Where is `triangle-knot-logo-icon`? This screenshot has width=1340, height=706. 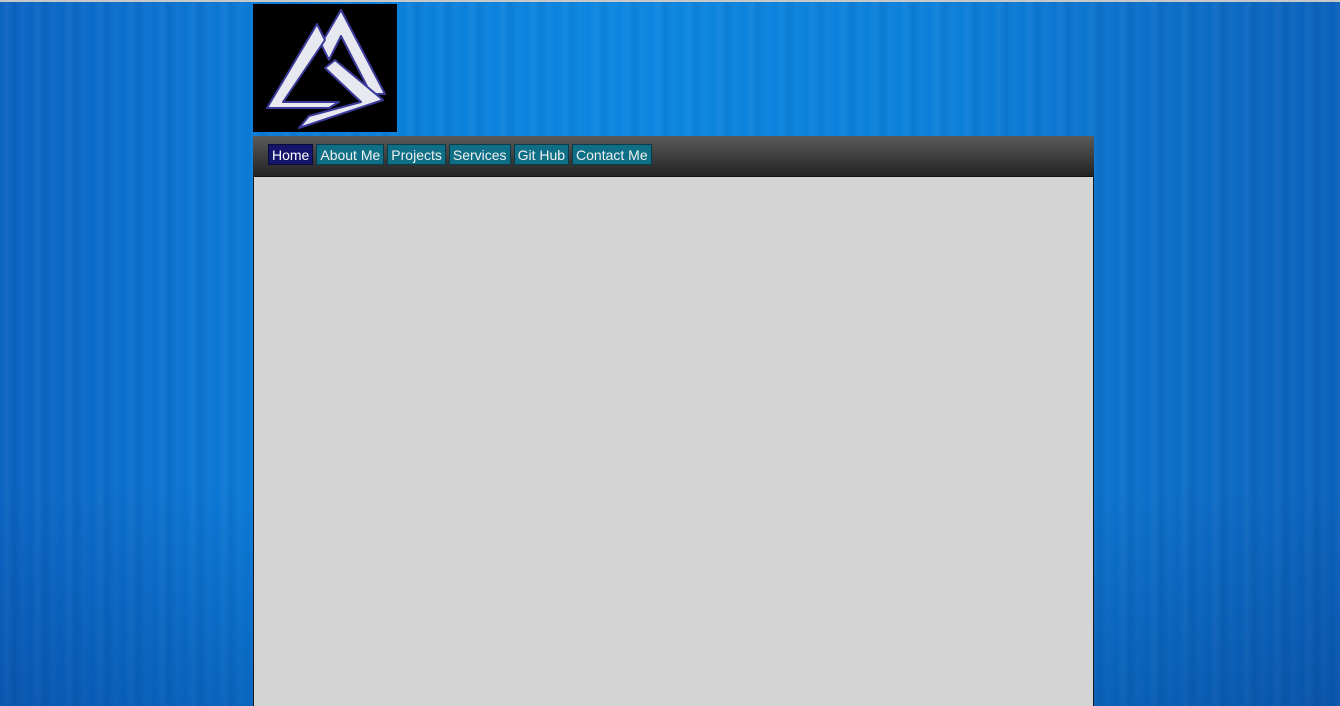 triangle-knot-logo-icon is located at coordinates (326, 69).